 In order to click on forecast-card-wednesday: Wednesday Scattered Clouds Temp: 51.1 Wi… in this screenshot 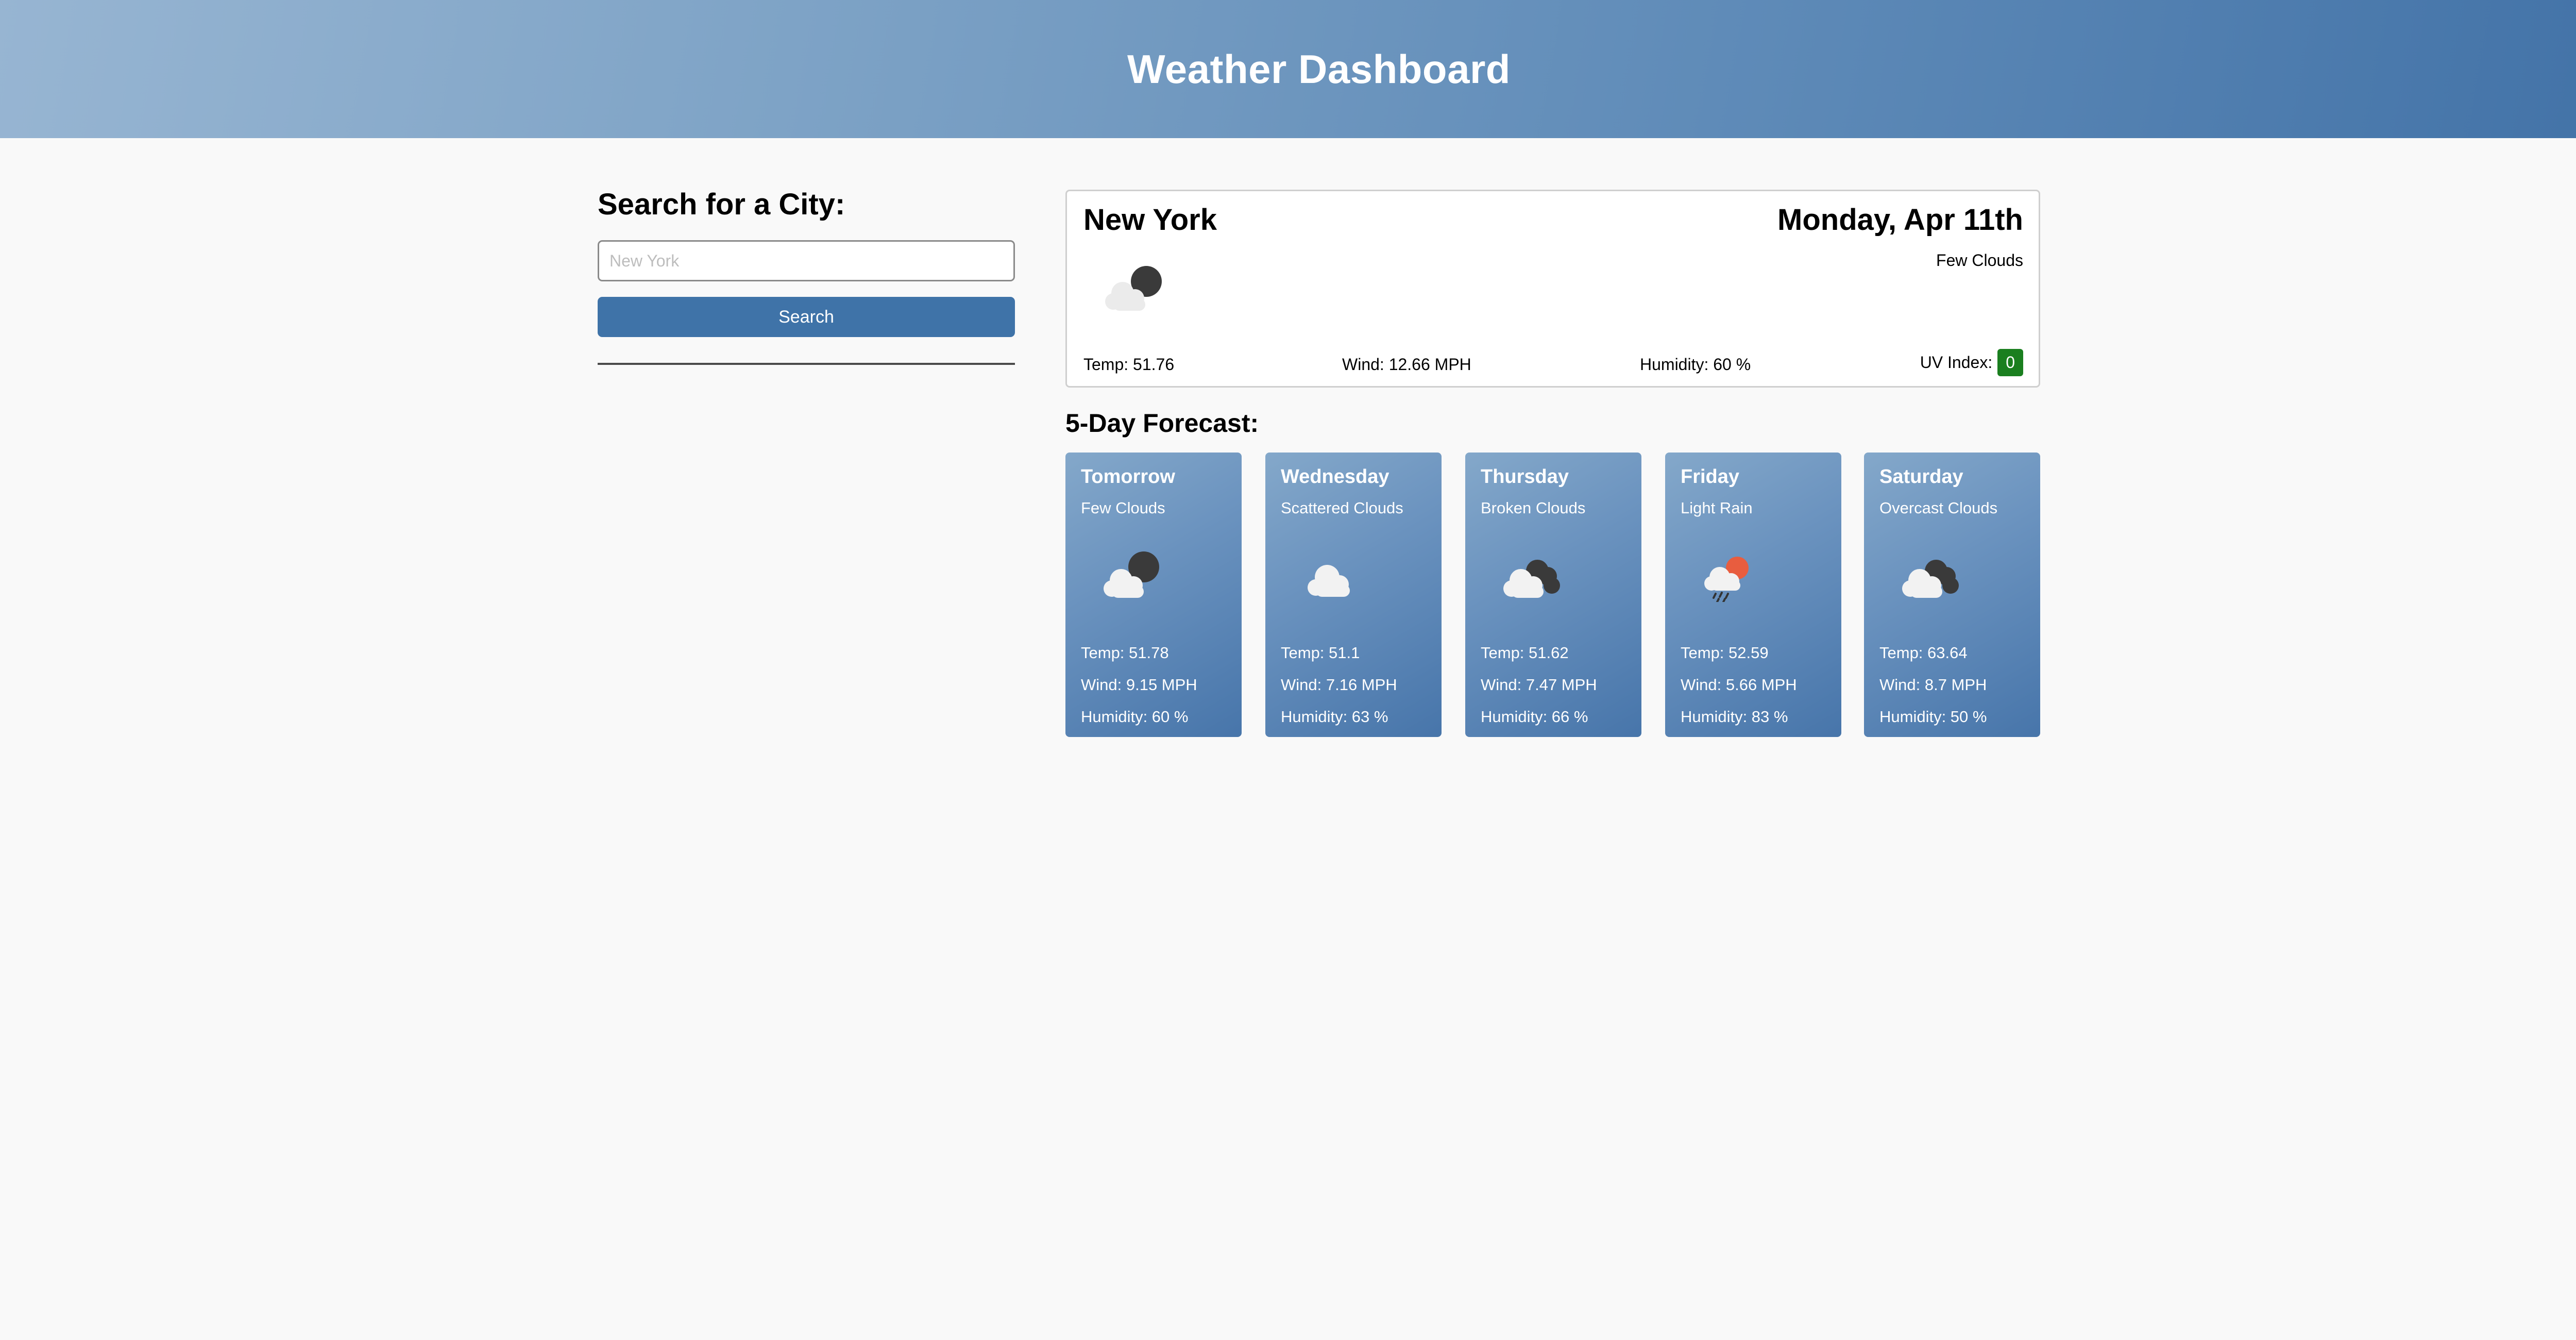, I will do `click(1353, 595)`.